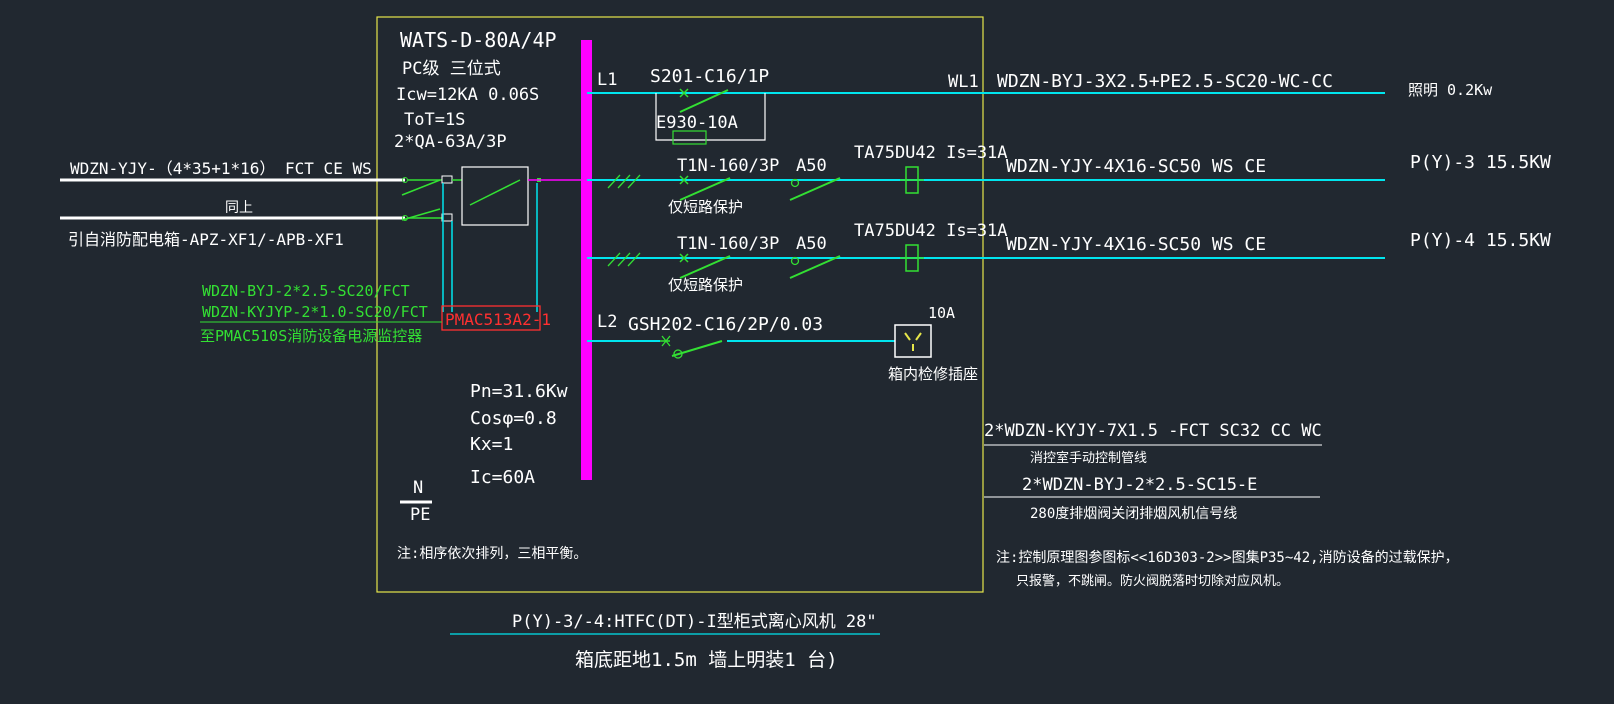 The height and width of the screenshot is (704, 1614). Describe the element at coordinates (1136, 166) in the screenshot. I see `fan3-cable: WDZN-YJY-4X16-SC50 WS CE` at that location.